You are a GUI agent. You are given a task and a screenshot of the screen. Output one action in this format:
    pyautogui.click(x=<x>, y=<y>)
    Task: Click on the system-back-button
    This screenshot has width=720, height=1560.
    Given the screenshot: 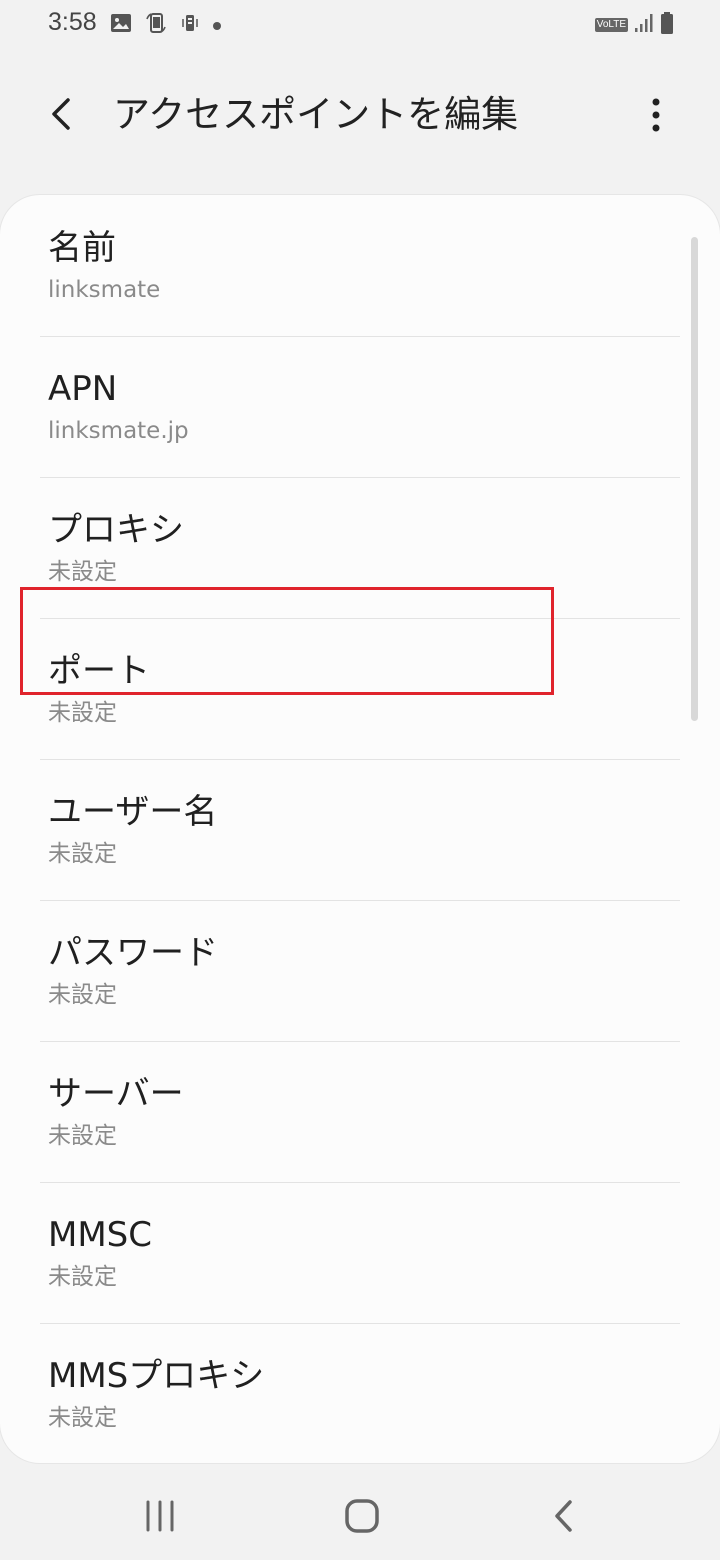 What is the action you would take?
    pyautogui.click(x=564, y=1516)
    